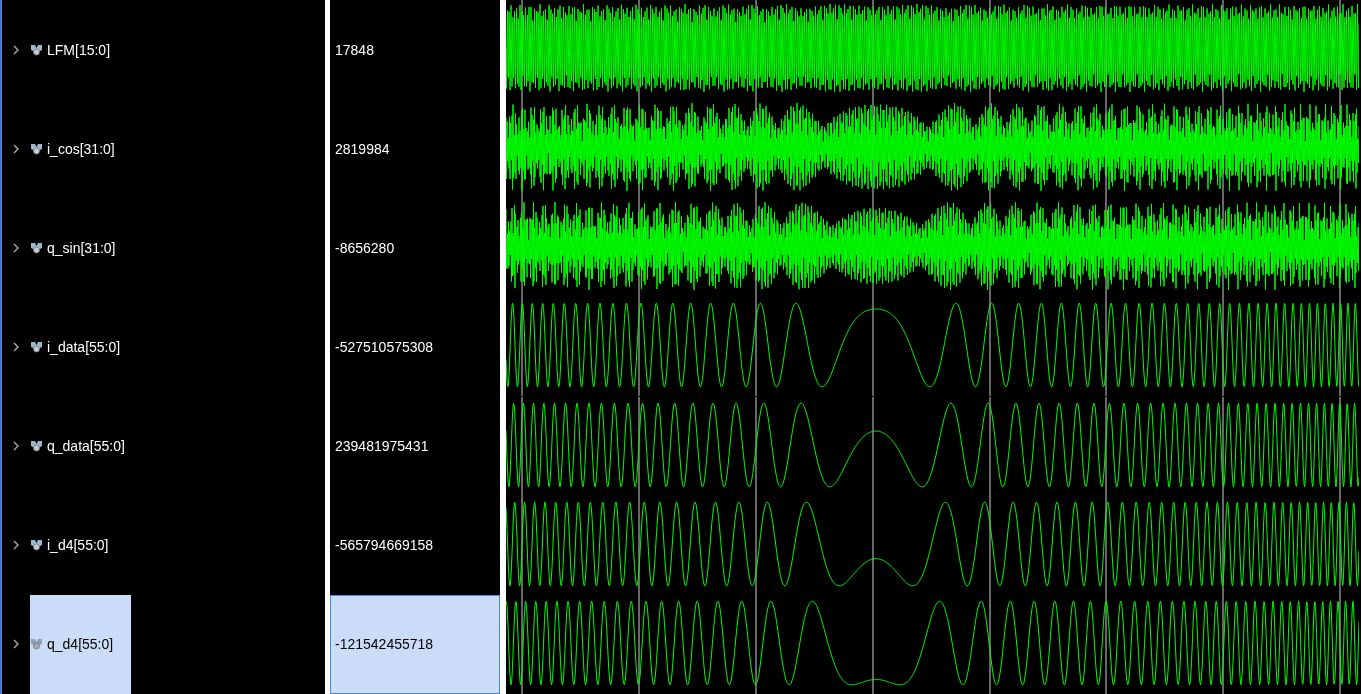  I want to click on signal-name: q_d4[55:0], so click(81, 644).